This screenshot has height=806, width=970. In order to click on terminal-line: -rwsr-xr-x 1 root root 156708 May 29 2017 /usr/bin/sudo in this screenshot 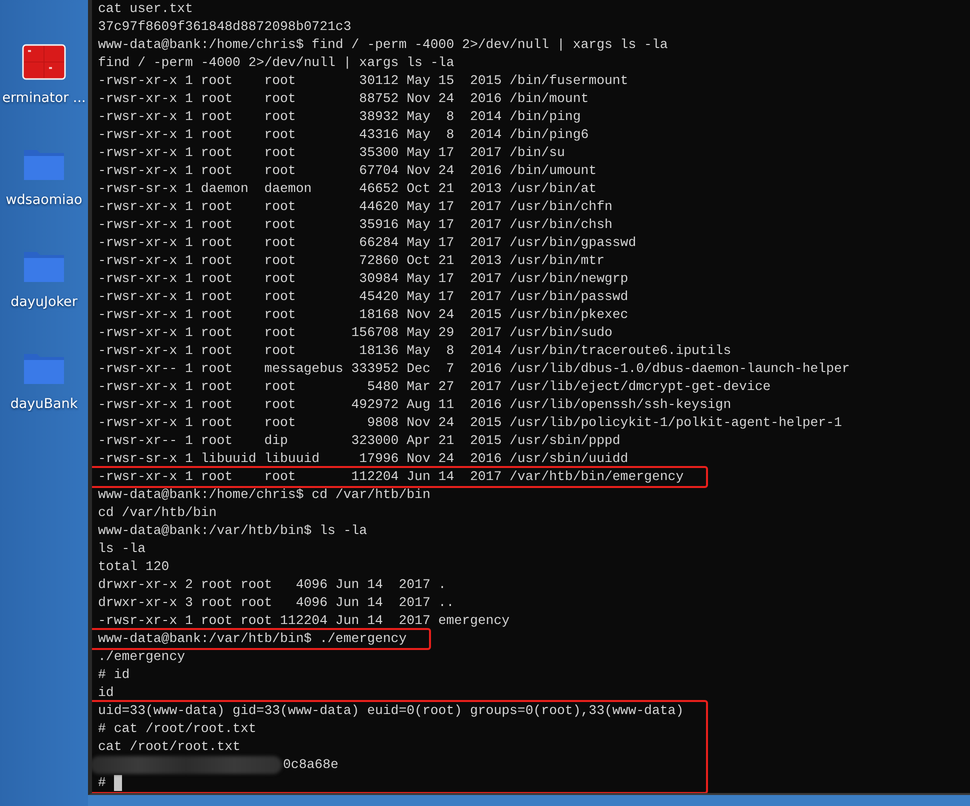, I will do `click(356, 333)`.